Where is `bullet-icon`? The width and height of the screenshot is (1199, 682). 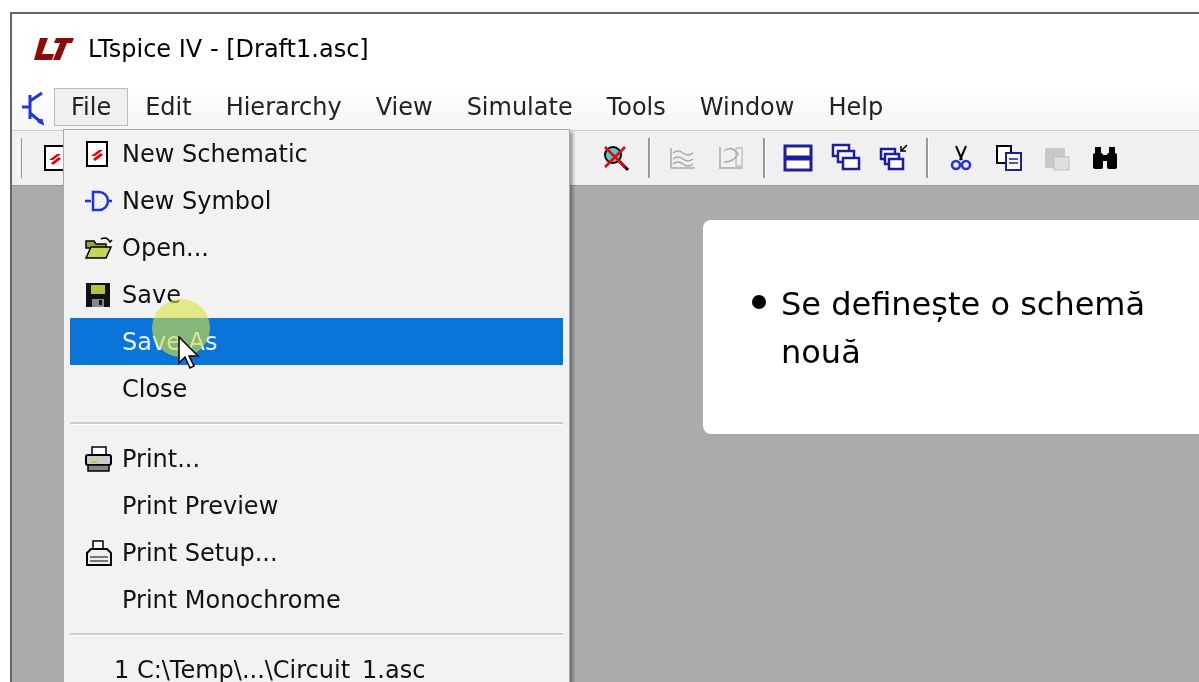
bullet-icon is located at coordinates (759, 302).